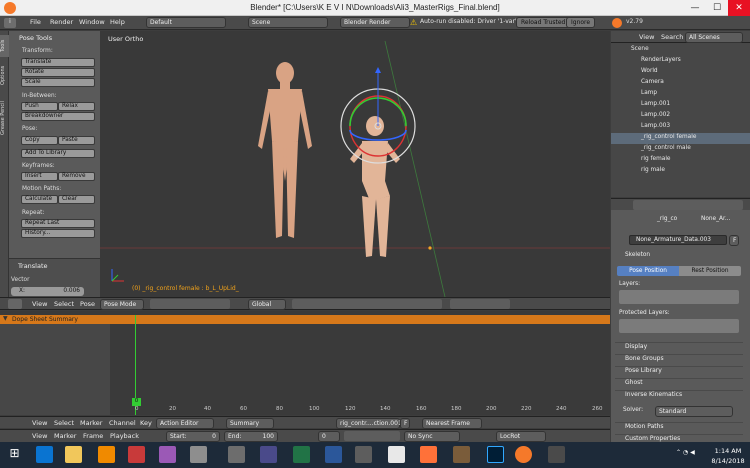 This screenshot has width=750, height=468. I want to click on outliner-item-scene: Scene, so click(680, 50).